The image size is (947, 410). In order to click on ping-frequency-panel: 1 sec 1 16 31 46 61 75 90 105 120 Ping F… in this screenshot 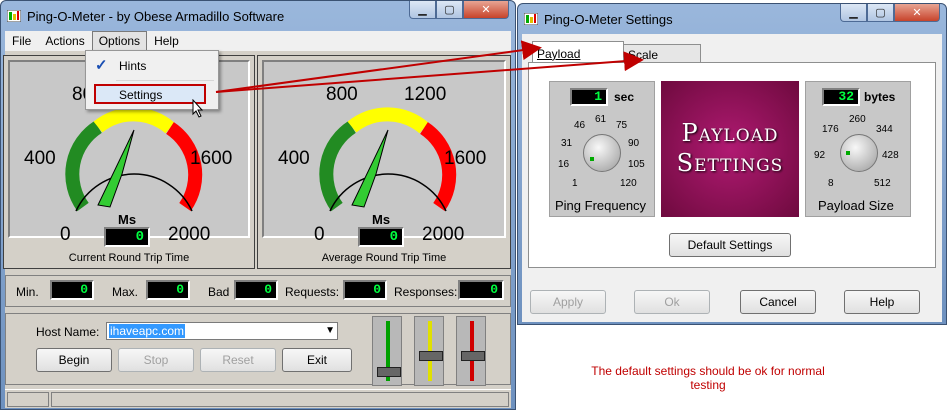, I will do `click(602, 149)`.